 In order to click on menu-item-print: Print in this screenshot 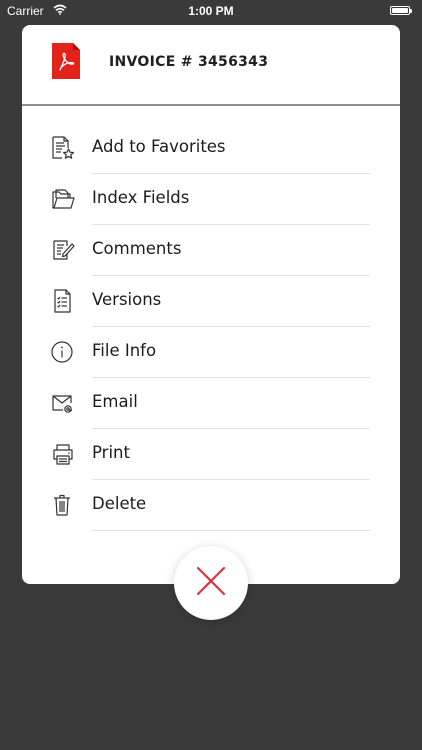, I will do `click(211, 454)`.